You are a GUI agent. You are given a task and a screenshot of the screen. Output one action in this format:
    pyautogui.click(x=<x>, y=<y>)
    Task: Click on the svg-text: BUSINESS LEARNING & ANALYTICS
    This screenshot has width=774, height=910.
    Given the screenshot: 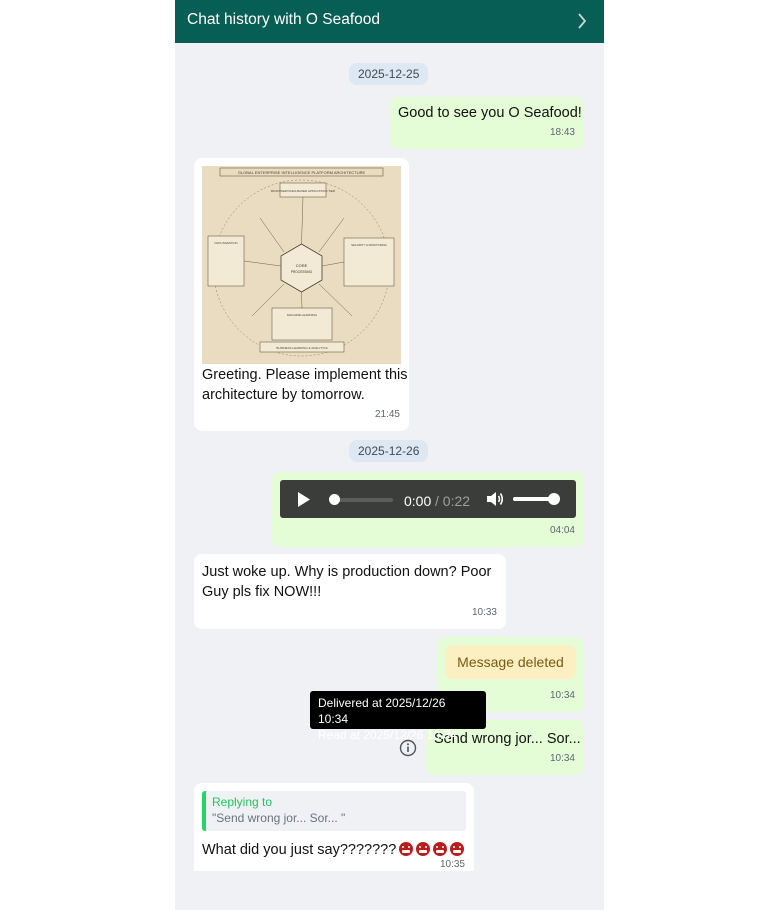 What is the action you would take?
    pyautogui.click(x=301, y=348)
    